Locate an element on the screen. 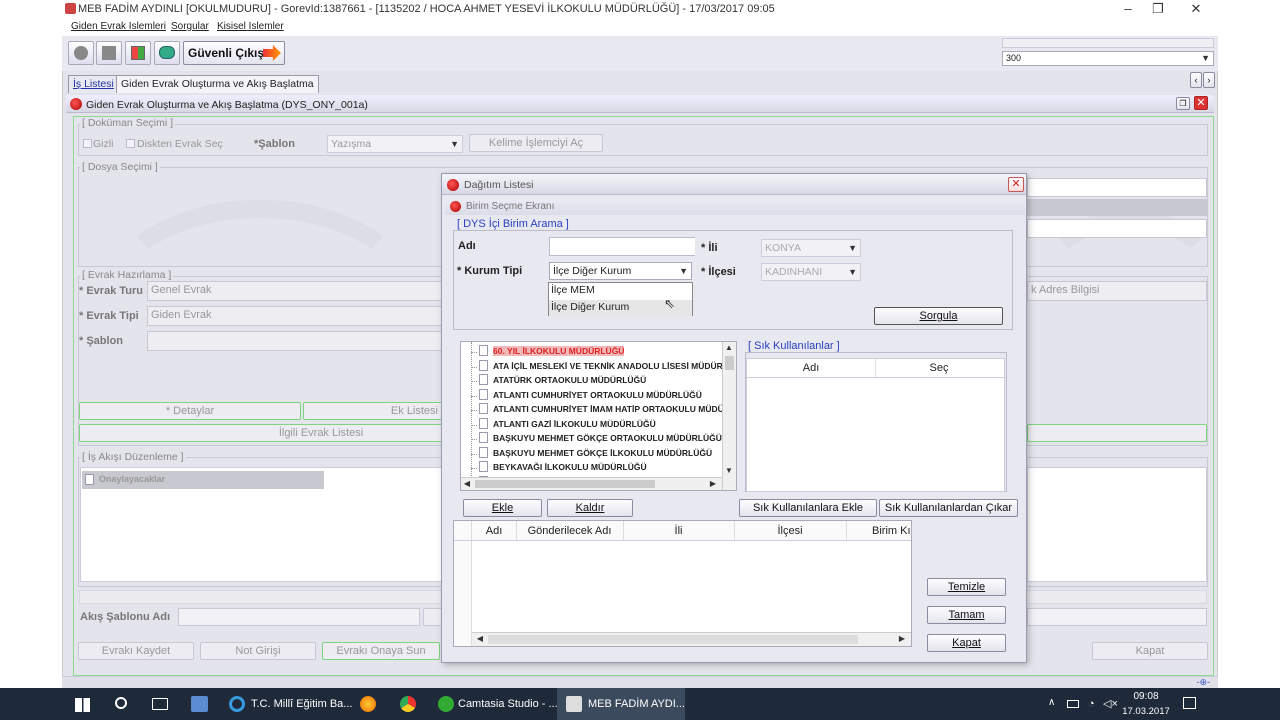  evraki-kaydet-button: Evrakı Kaydet is located at coordinates (136, 651).